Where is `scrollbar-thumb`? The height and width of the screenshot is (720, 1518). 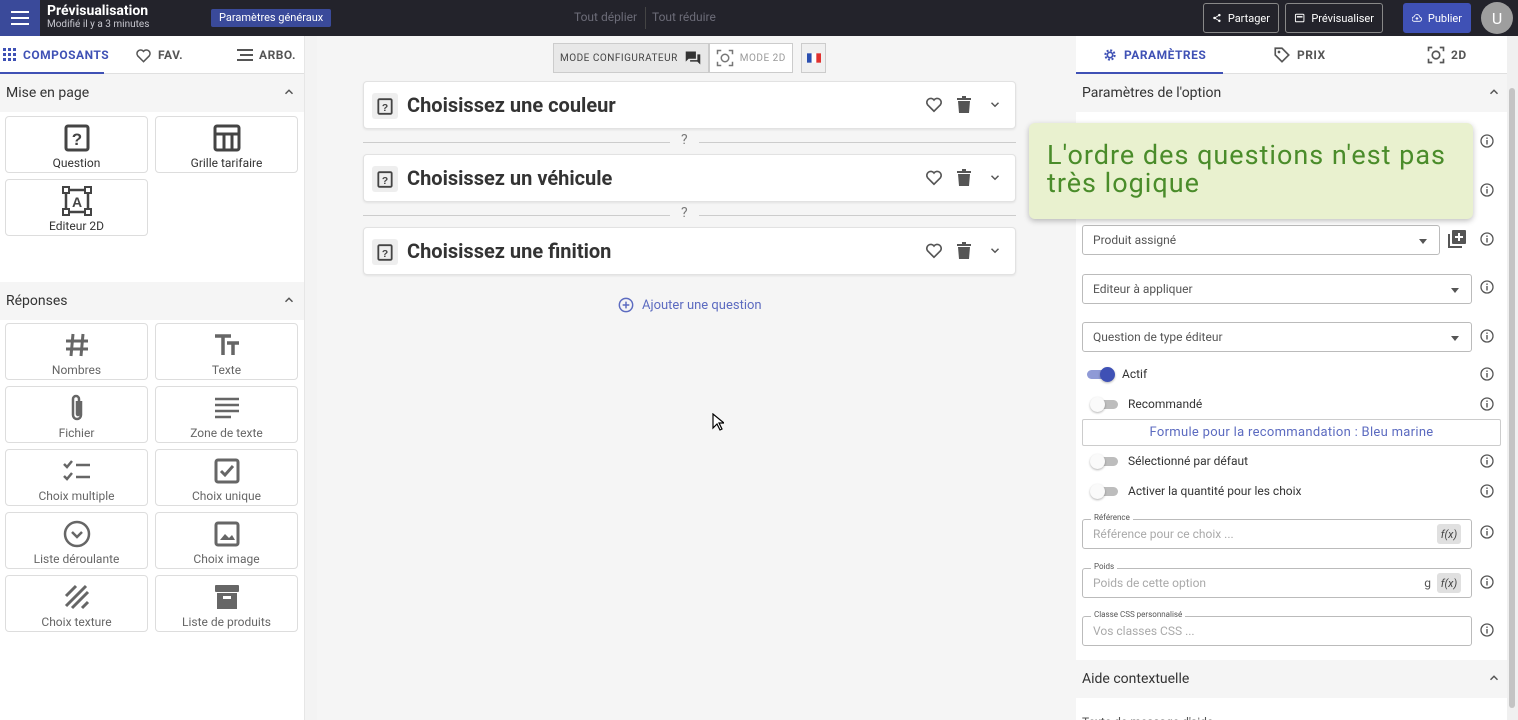
scrollbar-thumb is located at coordinates (1512, 398).